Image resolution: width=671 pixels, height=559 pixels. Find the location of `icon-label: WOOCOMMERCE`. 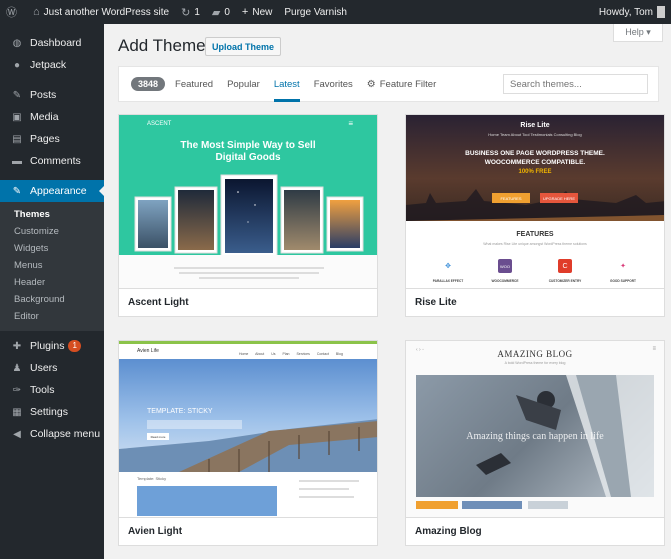

icon-label: WOOCOMMERCE is located at coordinates (505, 281).